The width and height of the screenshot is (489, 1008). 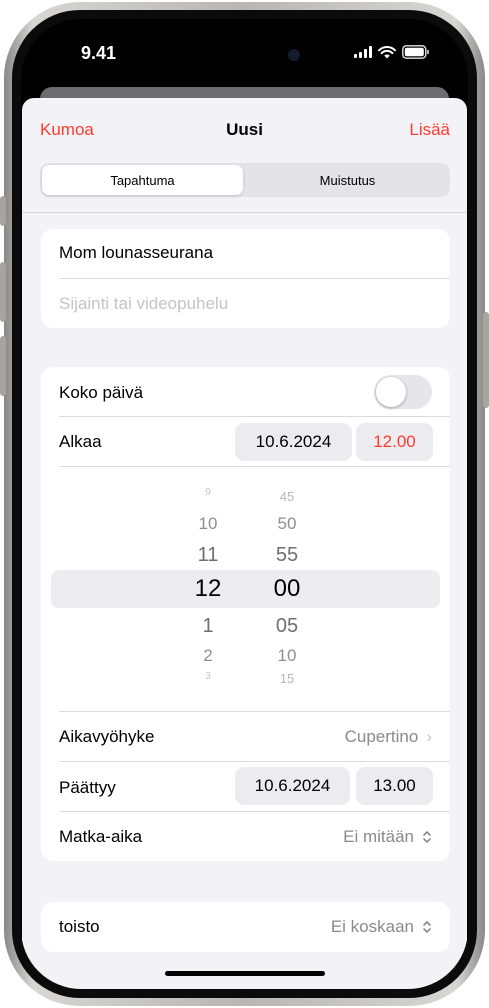 I want to click on picker-minute: 45, so click(x=287, y=496).